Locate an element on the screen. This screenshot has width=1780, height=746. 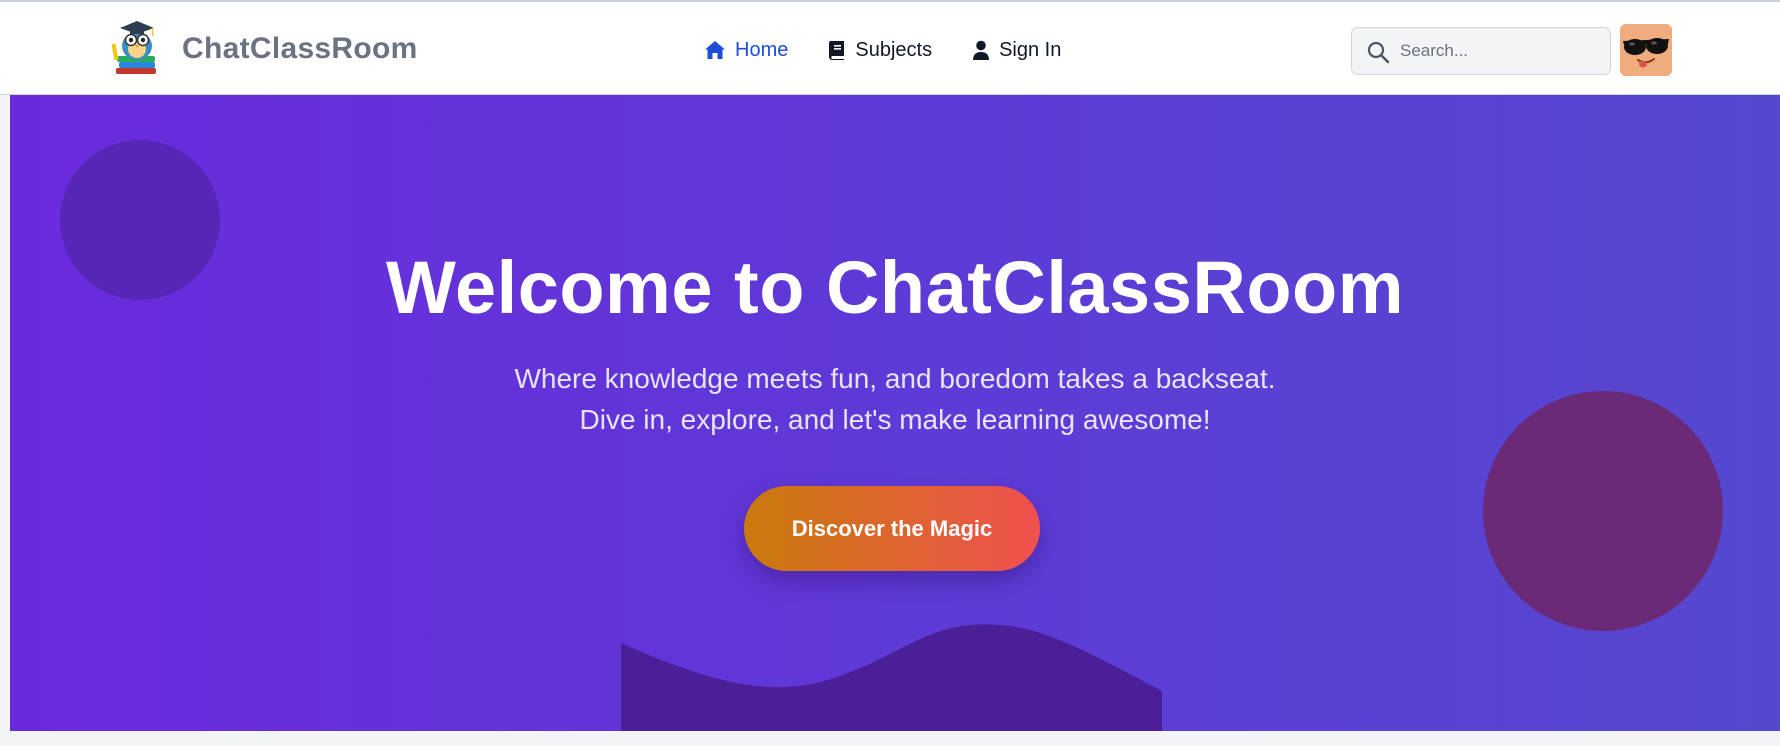
nav-link-sign-in: Sign In is located at coordinates (1016, 50).